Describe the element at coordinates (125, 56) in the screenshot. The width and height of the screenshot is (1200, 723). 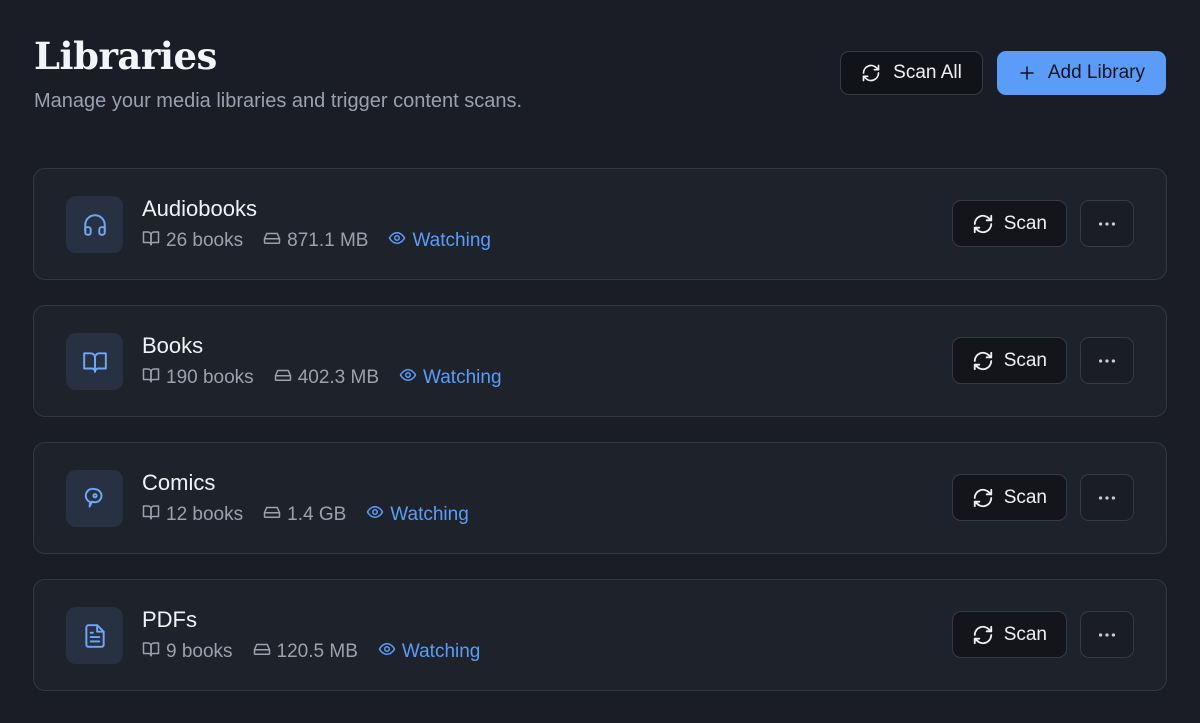
I see `page-title: Libraries` at that location.